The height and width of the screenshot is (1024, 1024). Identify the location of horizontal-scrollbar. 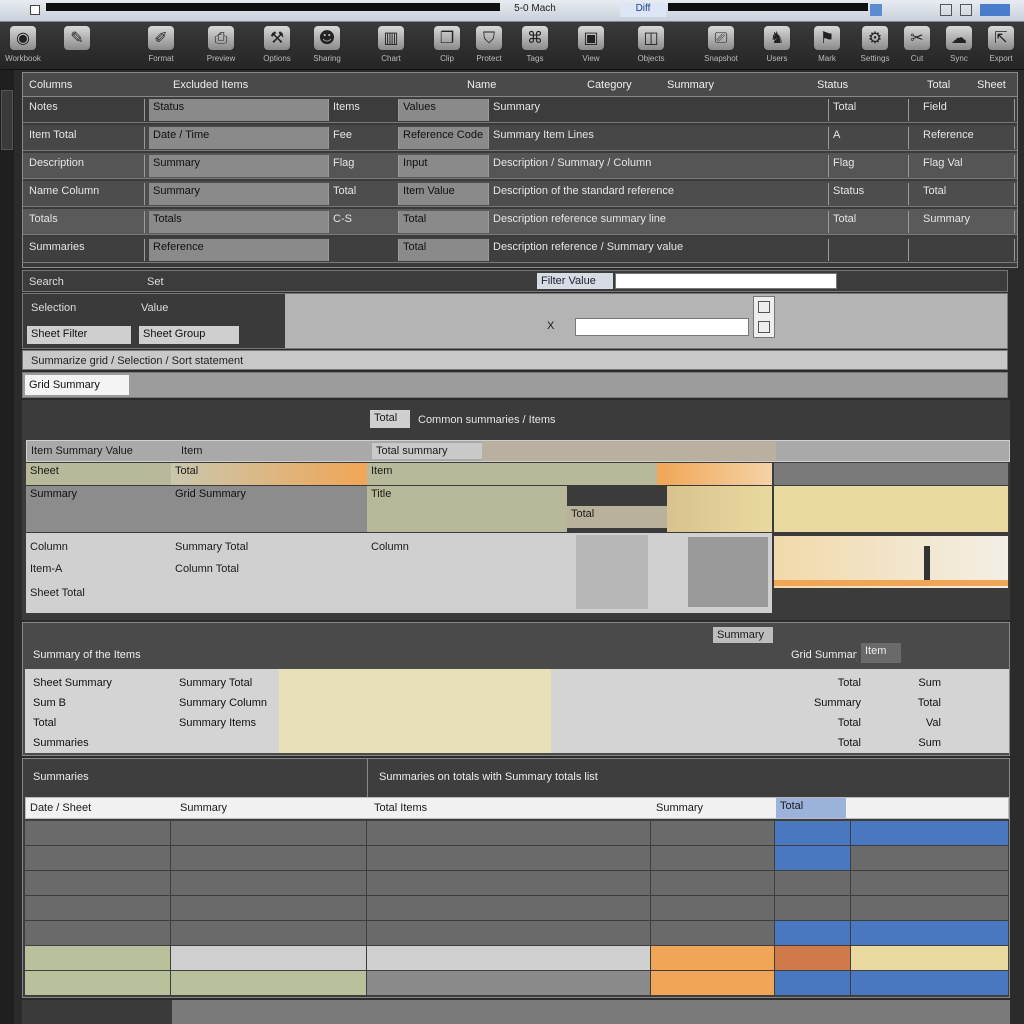
(516, 1012).